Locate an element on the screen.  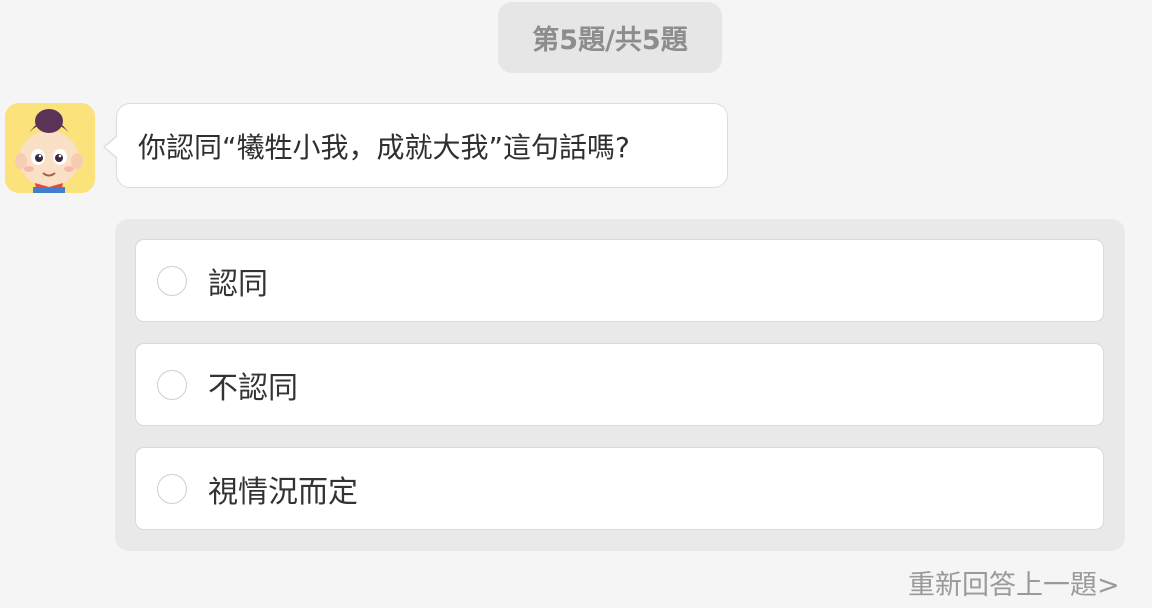
redo-previous-question-link: 重新回答上一題> is located at coordinates (1014, 582).